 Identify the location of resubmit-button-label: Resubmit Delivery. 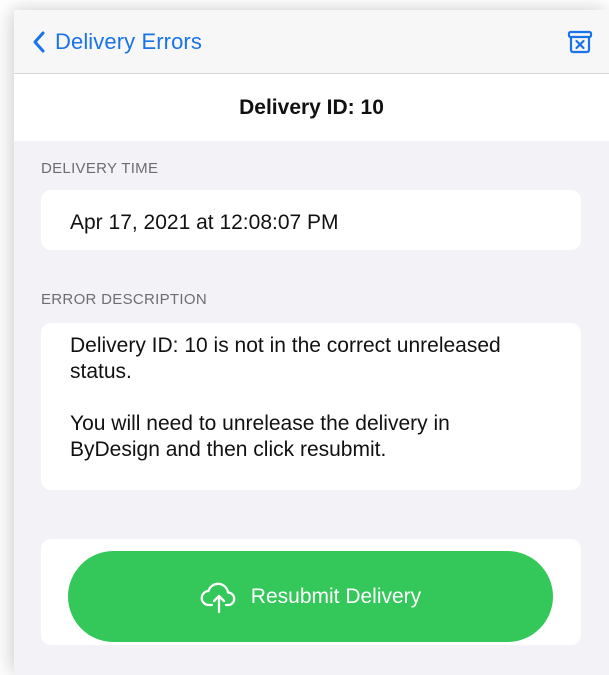
(336, 596).